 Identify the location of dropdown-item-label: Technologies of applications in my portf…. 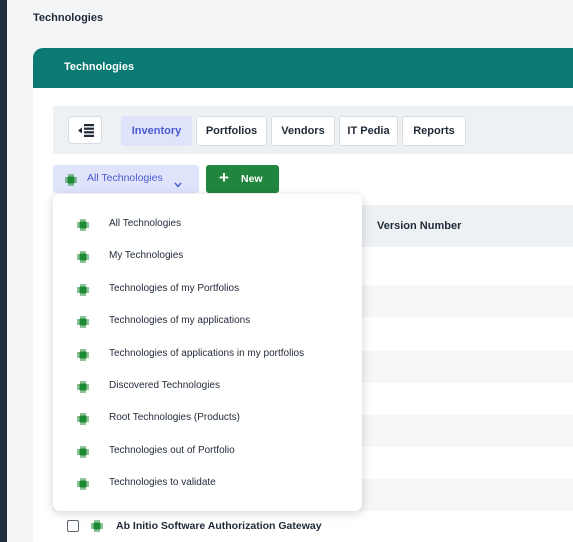
(207, 353).